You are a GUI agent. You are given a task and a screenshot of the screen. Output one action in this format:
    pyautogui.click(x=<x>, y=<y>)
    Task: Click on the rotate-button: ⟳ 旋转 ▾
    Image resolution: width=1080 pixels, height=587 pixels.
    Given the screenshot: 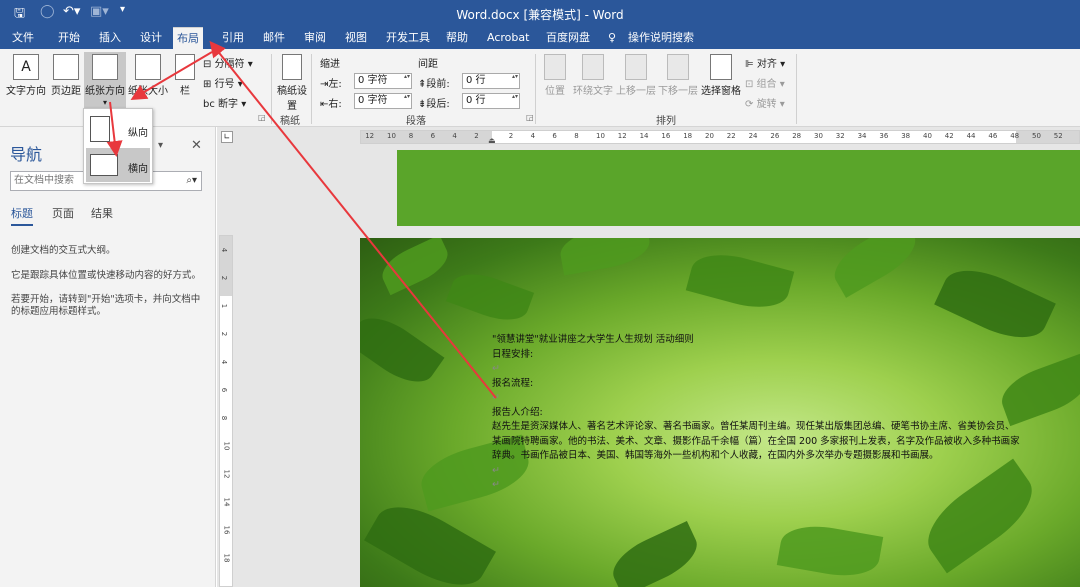 What is the action you would take?
    pyautogui.click(x=765, y=102)
    